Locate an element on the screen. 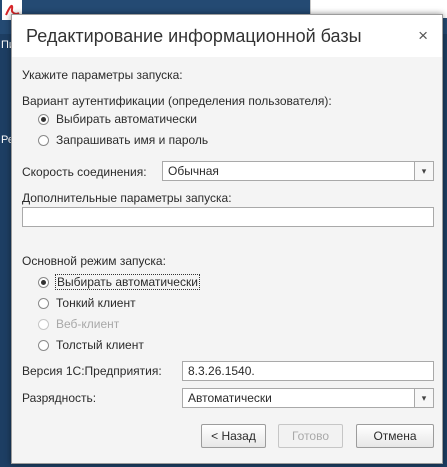 The image size is (447, 467). version-label: Версия 1С:Предприятия: is located at coordinates (92, 371).